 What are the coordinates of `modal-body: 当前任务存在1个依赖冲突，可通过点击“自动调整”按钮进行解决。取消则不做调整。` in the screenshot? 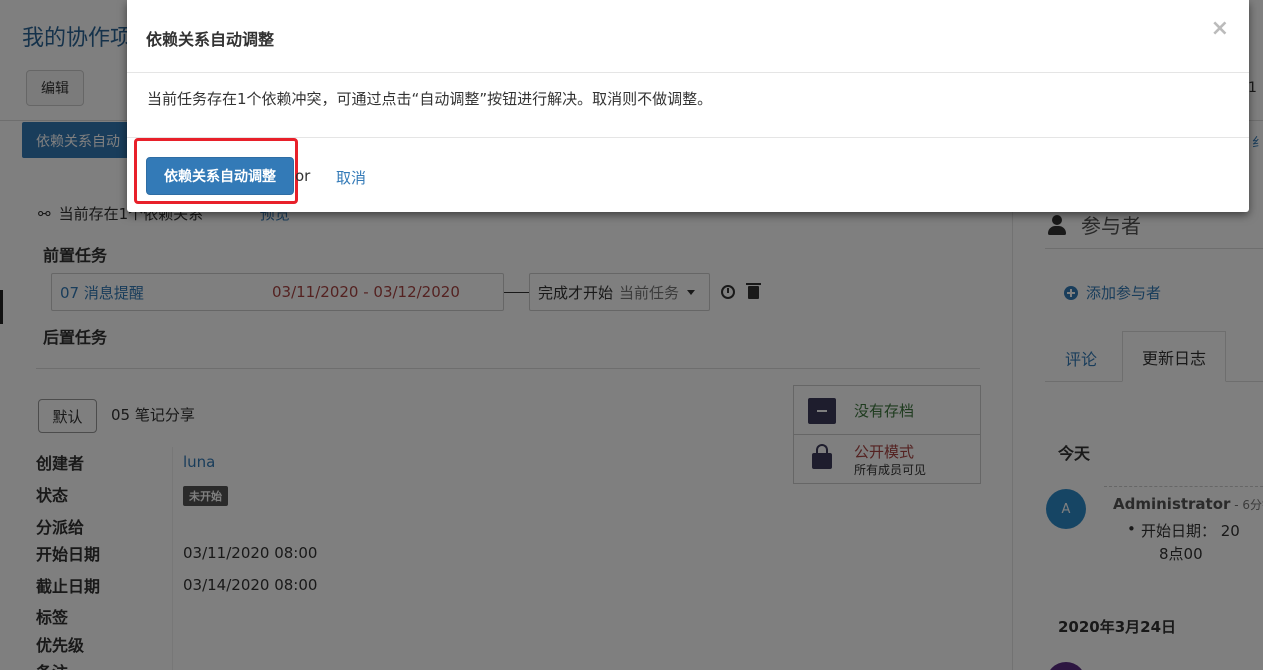 It's located at (430, 99).